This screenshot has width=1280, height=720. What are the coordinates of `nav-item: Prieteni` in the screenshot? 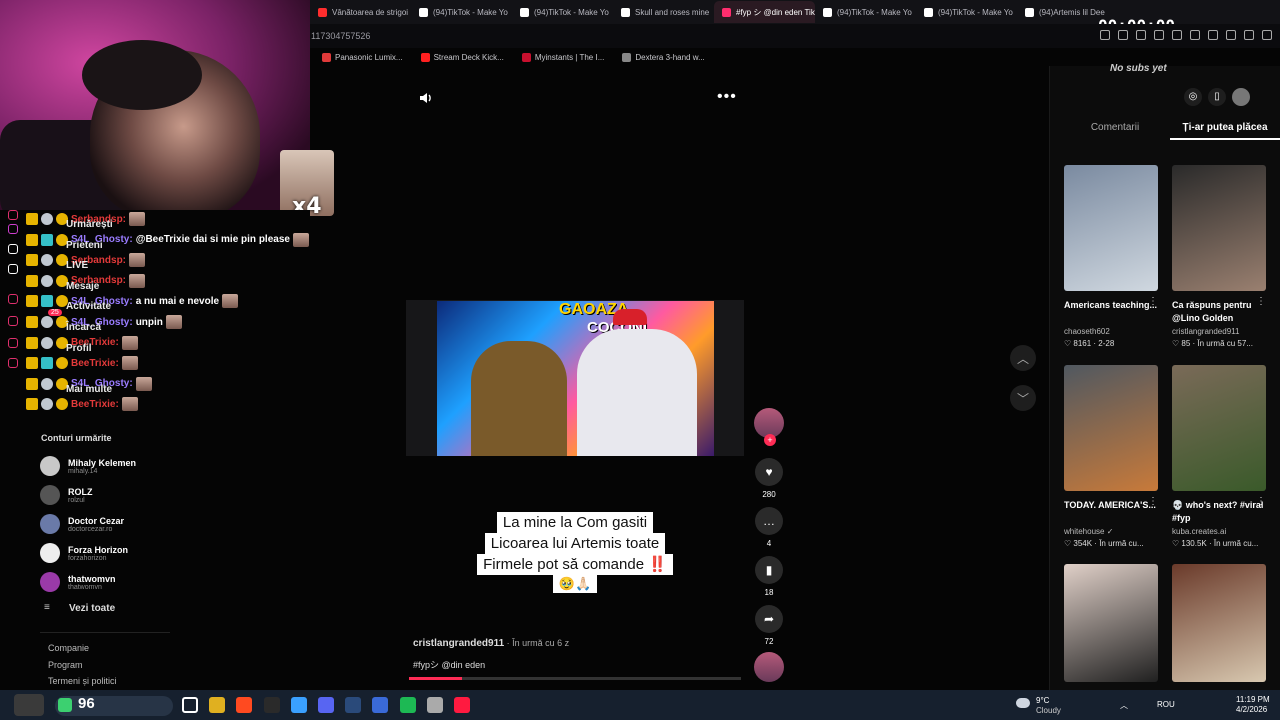 It's located at (84, 245).